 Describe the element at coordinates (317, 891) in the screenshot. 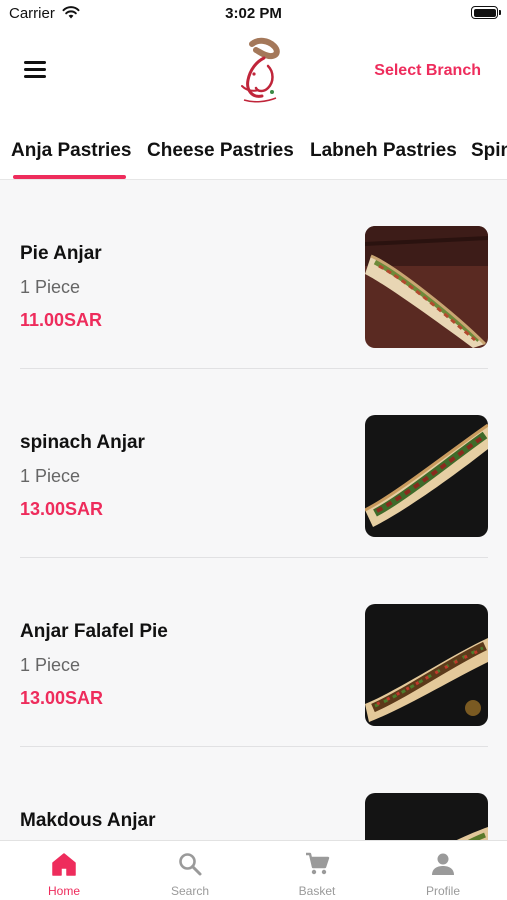

I see `nav-basket-label: Basket` at that location.